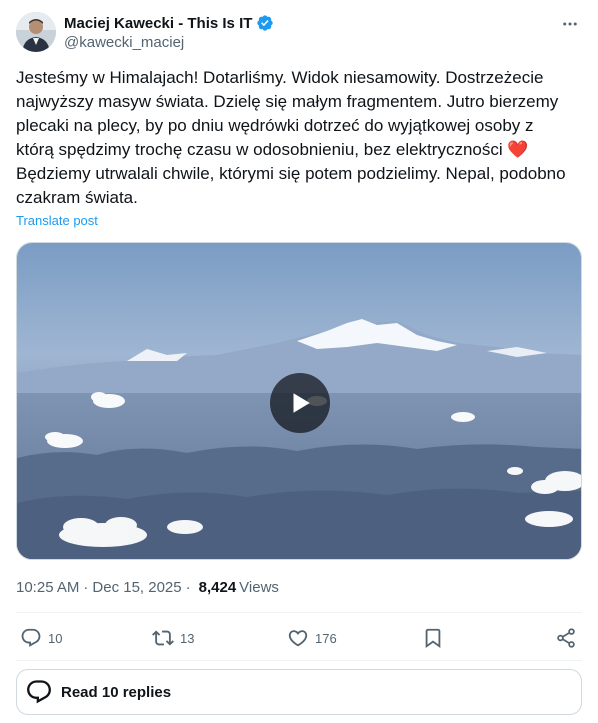 This screenshot has height=723, width=598. I want to click on share-button, so click(566, 638).